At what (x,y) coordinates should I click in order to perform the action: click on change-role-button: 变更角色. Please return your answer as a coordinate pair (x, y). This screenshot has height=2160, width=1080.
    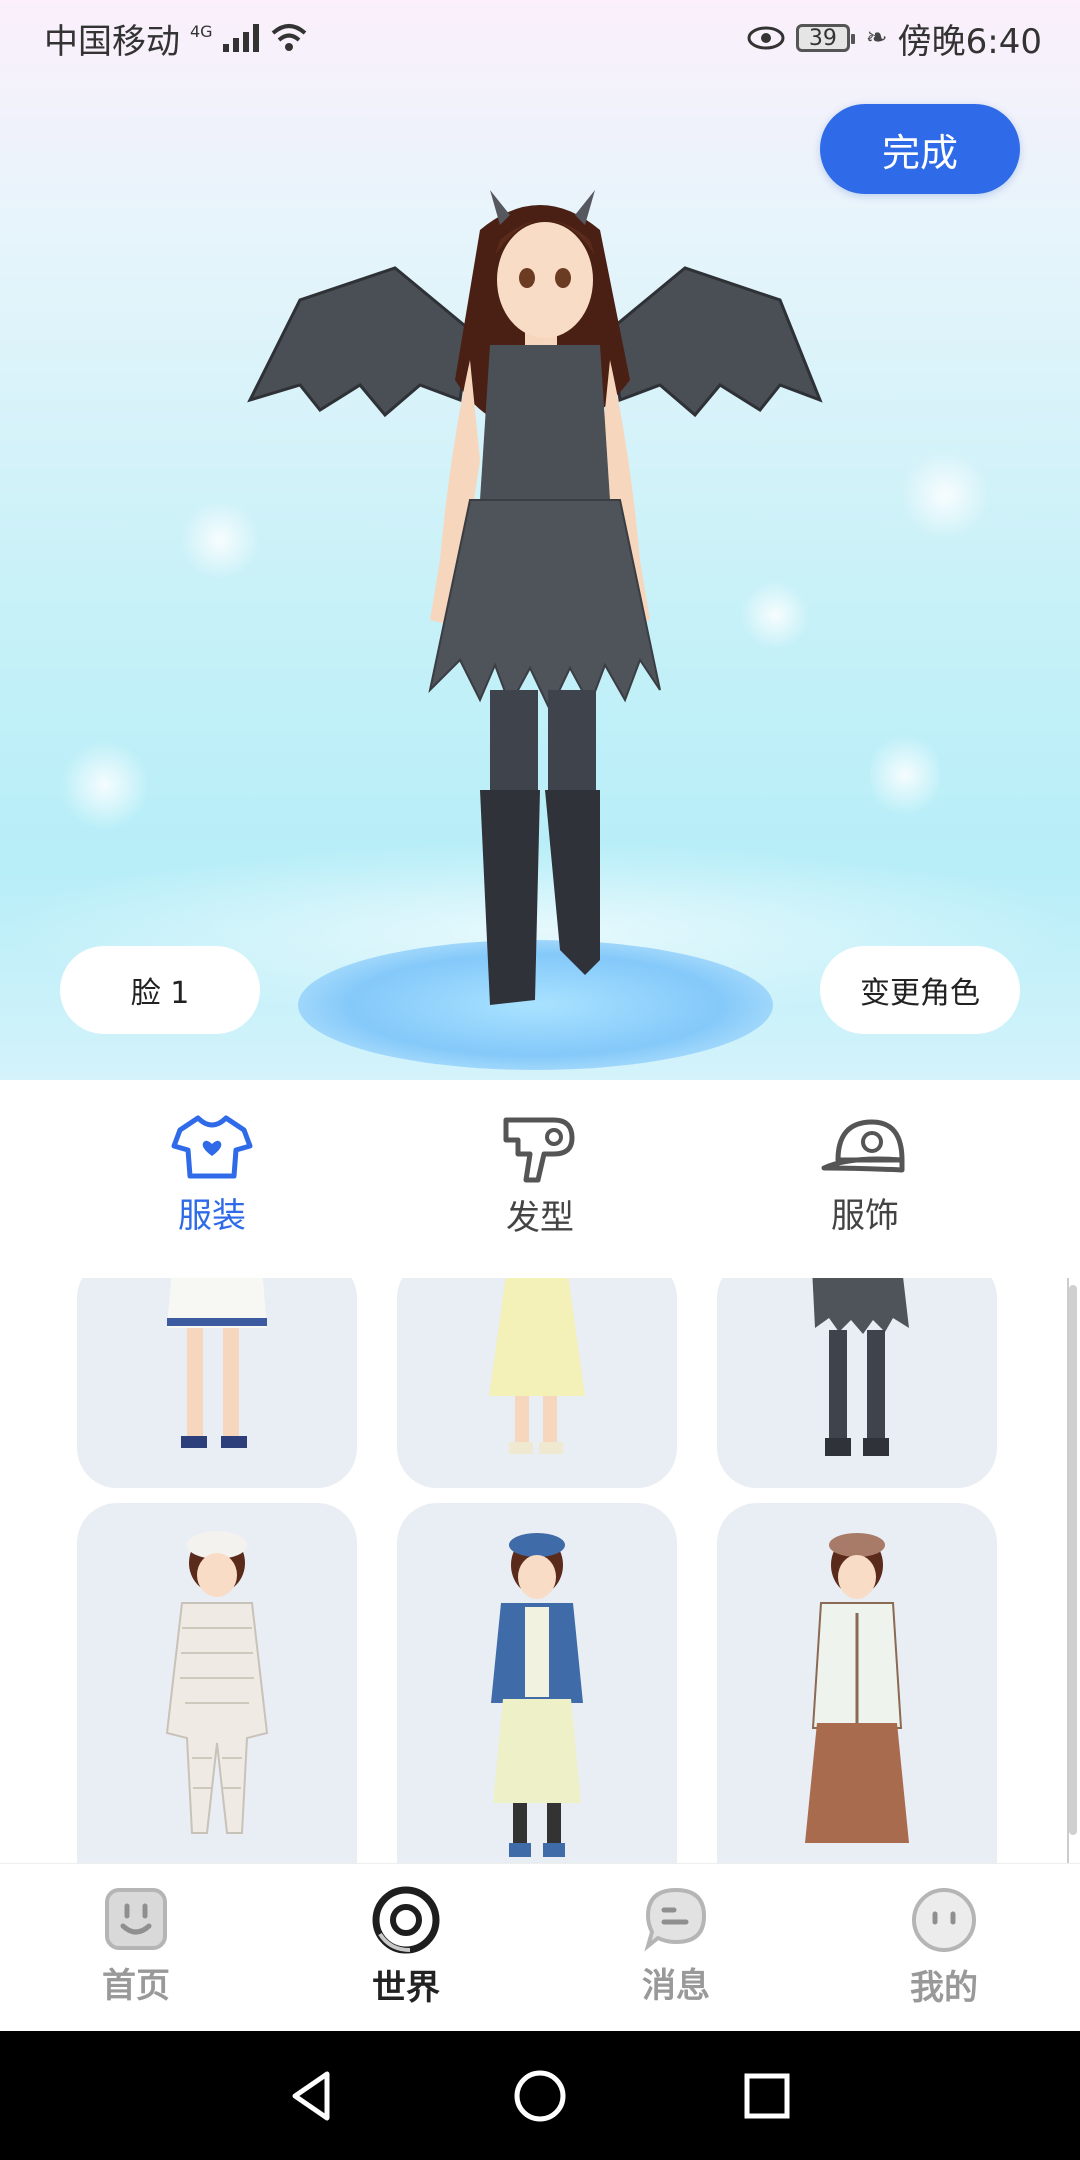
    Looking at the image, I should click on (920, 990).